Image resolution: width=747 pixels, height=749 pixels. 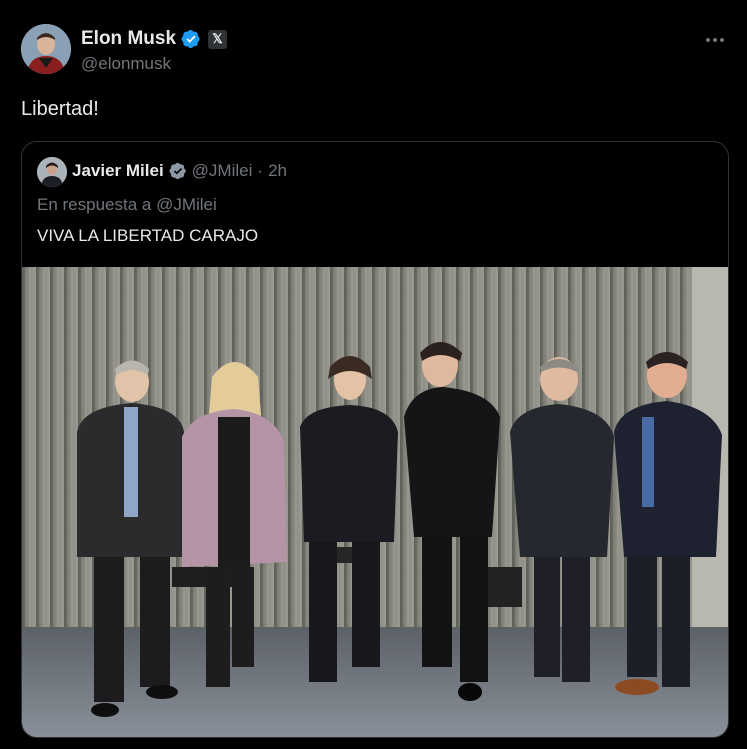 I want to click on author-avatar, so click(x=46, y=49).